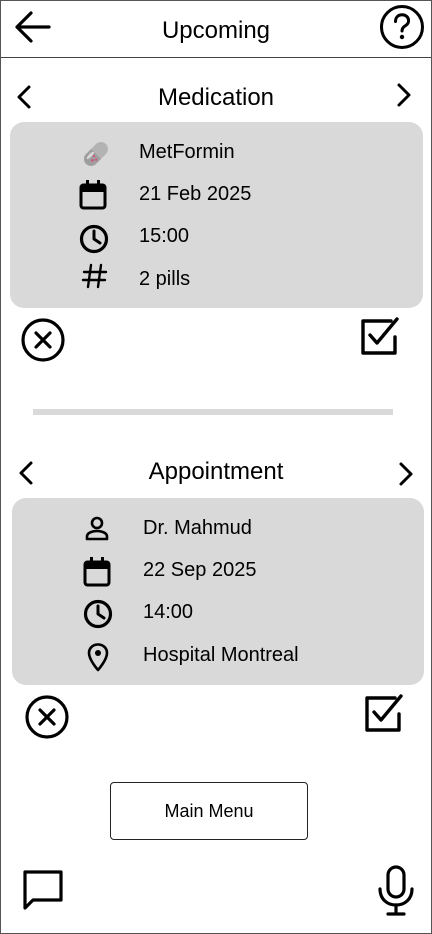 This screenshot has width=432, height=934. I want to click on main-menu-button: Main Menu, so click(209, 811).